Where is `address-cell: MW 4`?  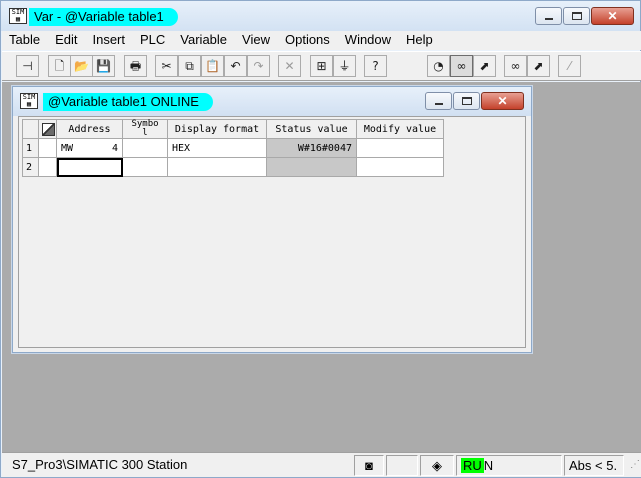
address-cell: MW 4 is located at coordinates (89, 148).